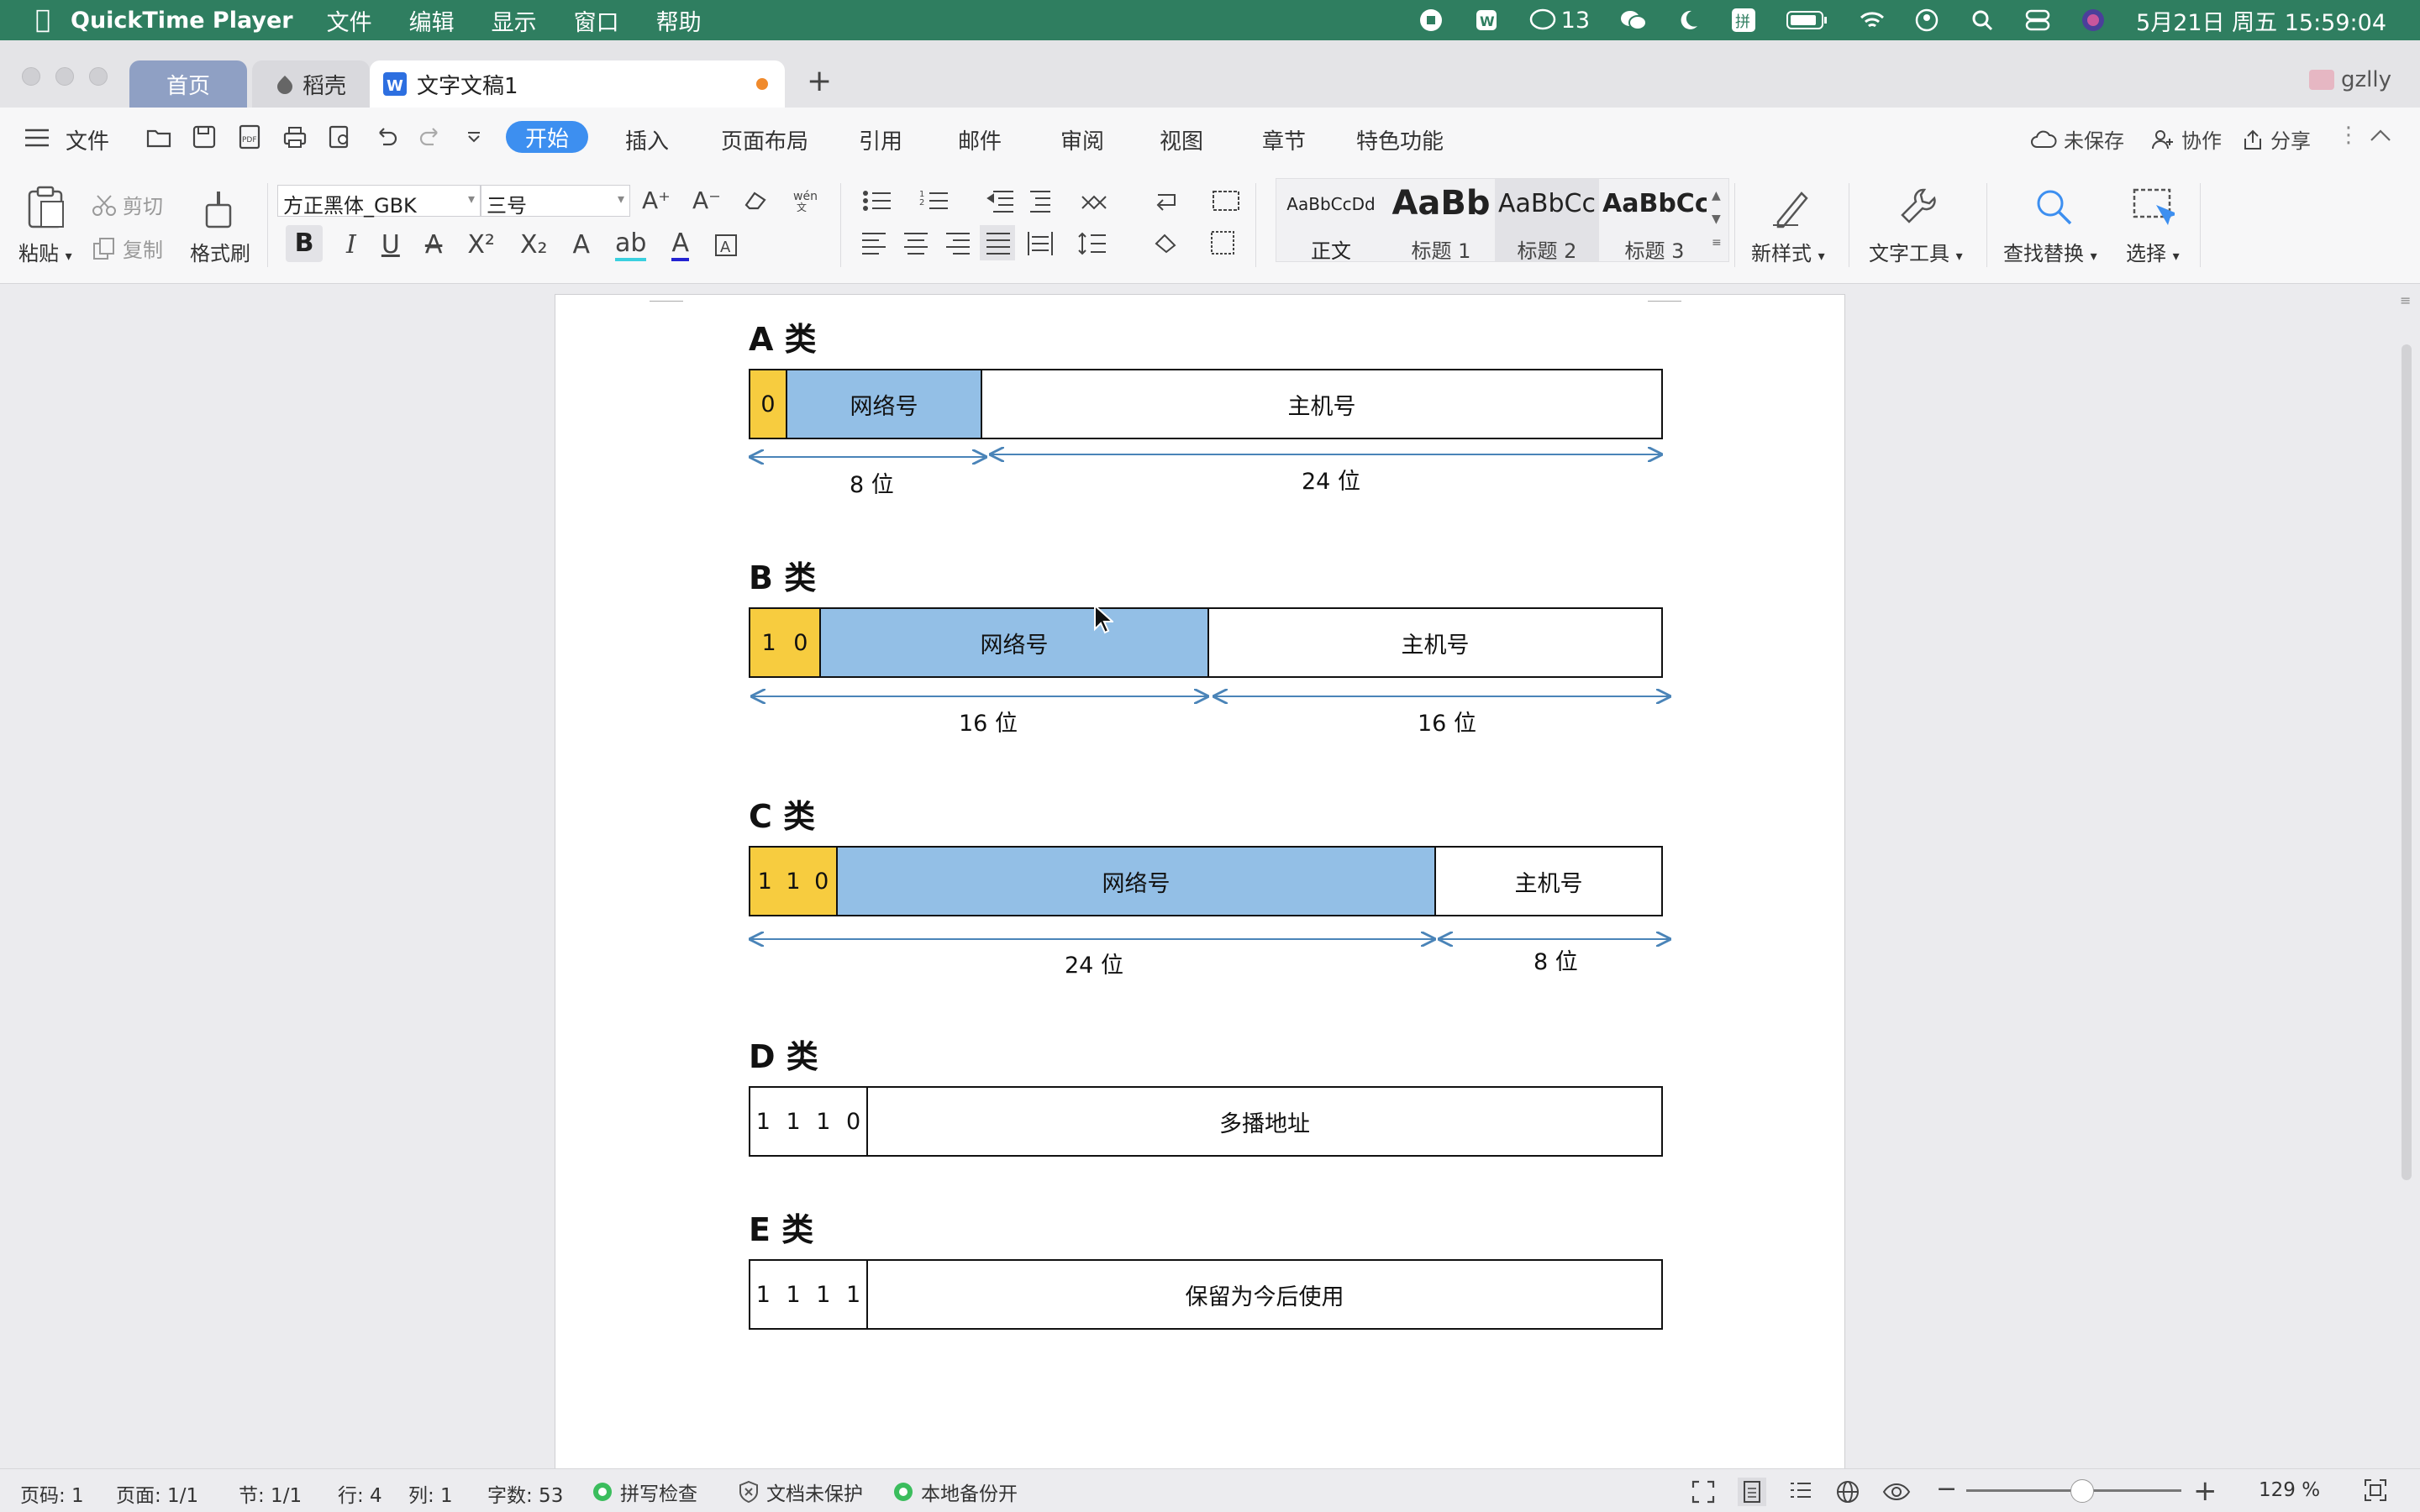  Describe the element at coordinates (474, 137) in the screenshot. I see `customize-toolbar-icon` at that location.